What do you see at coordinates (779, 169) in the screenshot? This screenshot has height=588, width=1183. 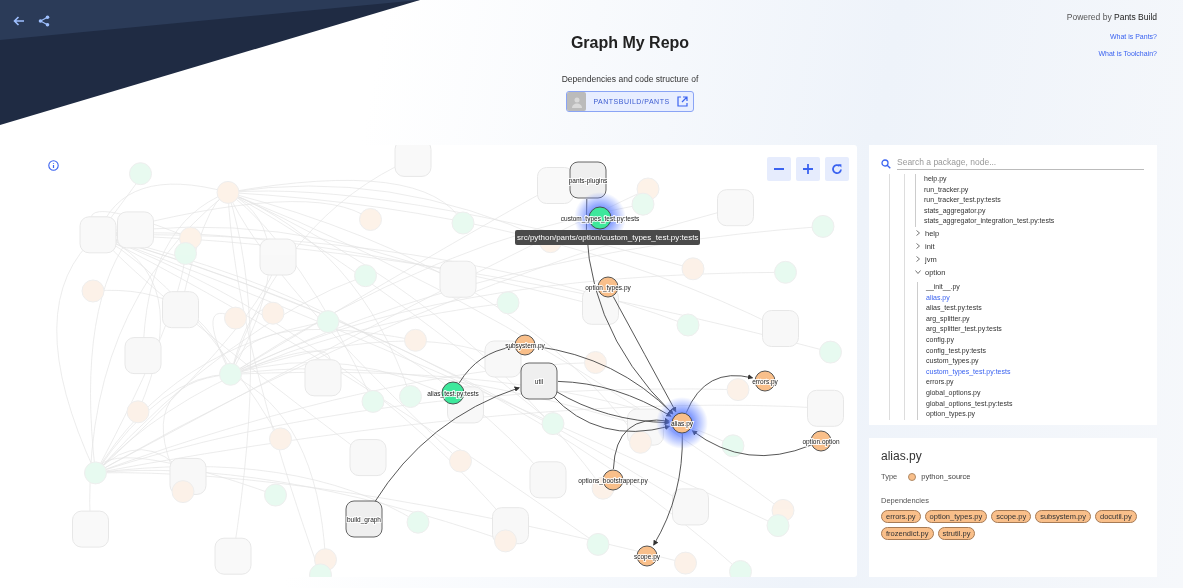 I see `zoom-out-button` at bounding box center [779, 169].